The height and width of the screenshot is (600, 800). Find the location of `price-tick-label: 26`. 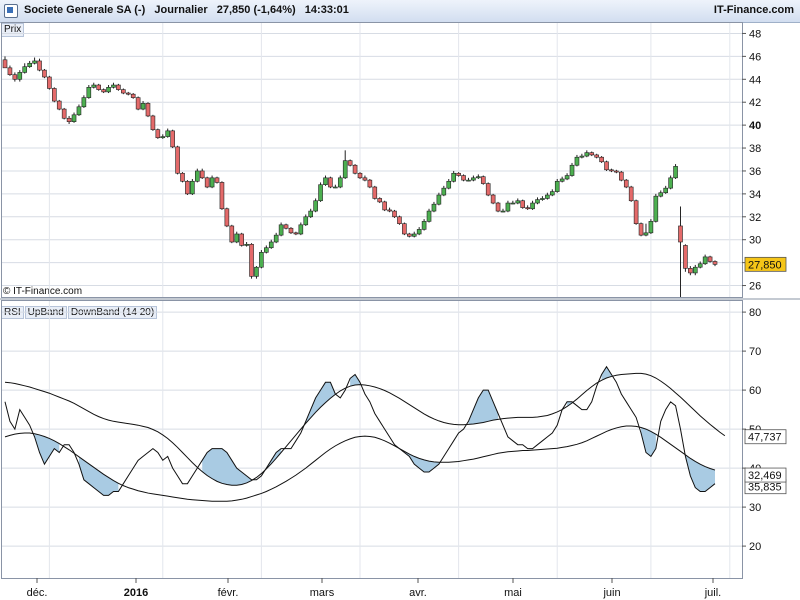

price-tick-label: 26 is located at coordinates (755, 287).